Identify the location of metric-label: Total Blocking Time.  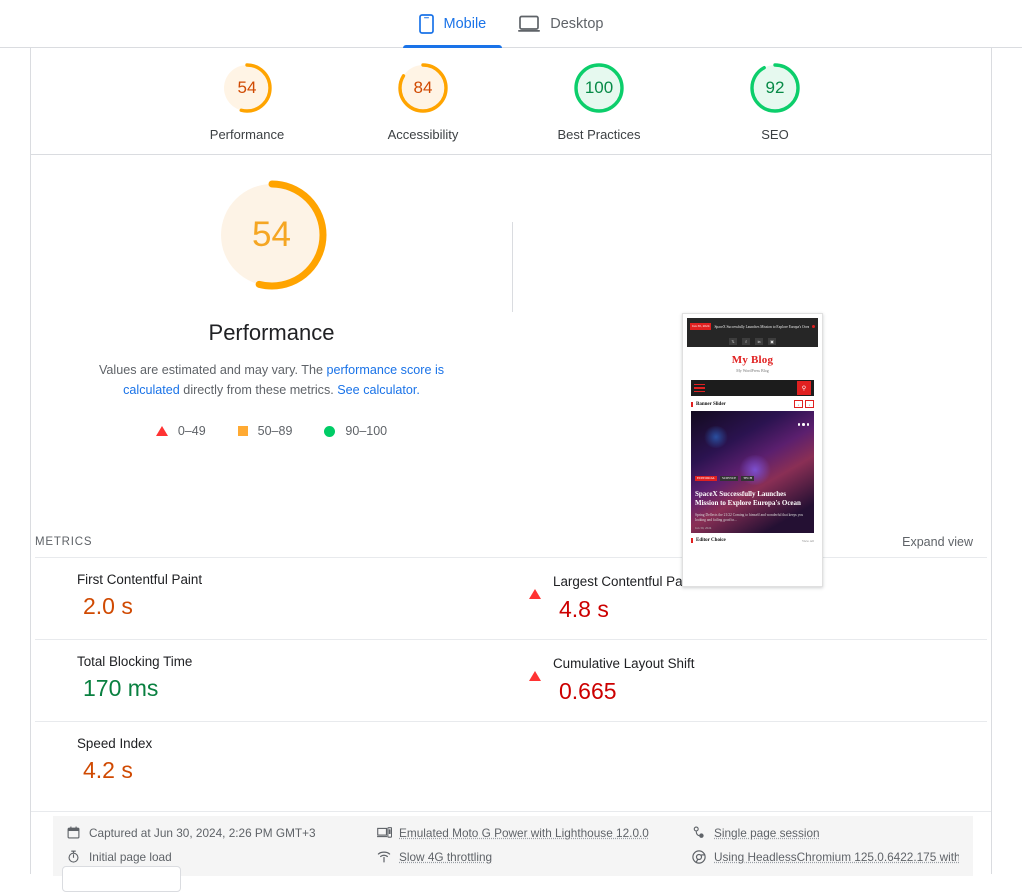
(135, 661).